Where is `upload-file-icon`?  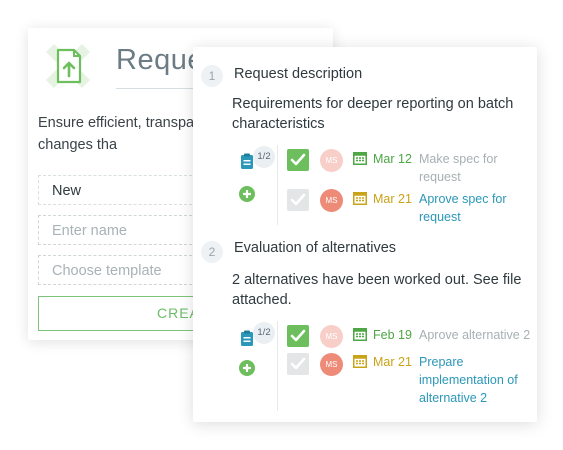
upload-file-icon is located at coordinates (68, 66).